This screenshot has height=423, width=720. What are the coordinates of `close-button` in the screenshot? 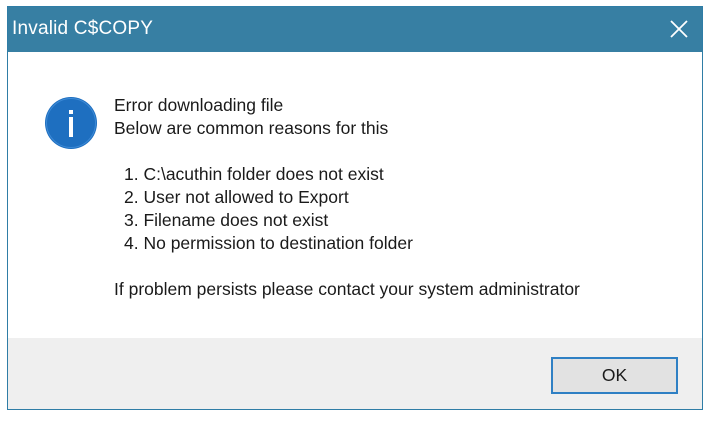 It's located at (679, 29).